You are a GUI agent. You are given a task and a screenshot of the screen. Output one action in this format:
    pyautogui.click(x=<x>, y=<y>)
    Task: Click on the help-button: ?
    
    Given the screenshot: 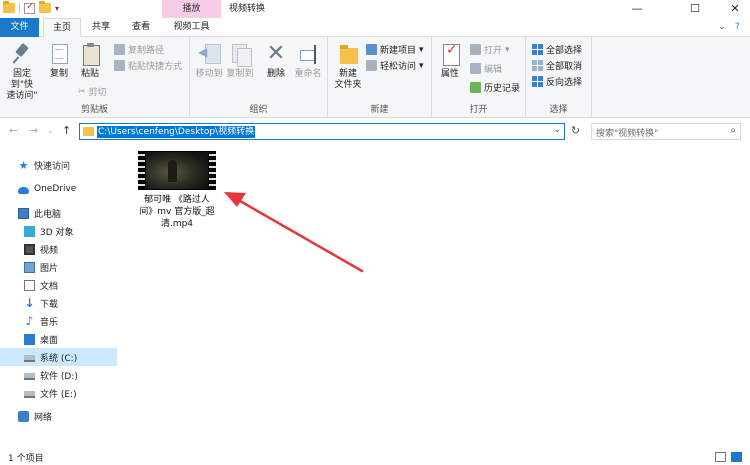 What is the action you would take?
    pyautogui.click(x=737, y=27)
    